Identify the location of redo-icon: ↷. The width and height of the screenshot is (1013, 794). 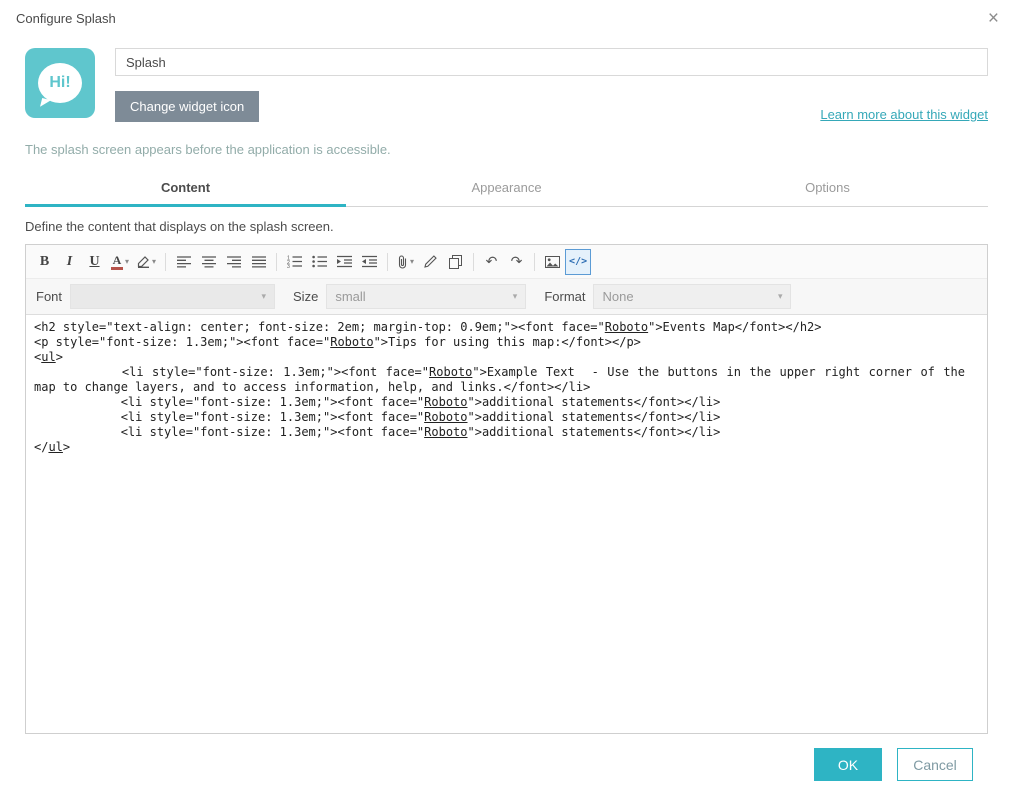
(516, 261).